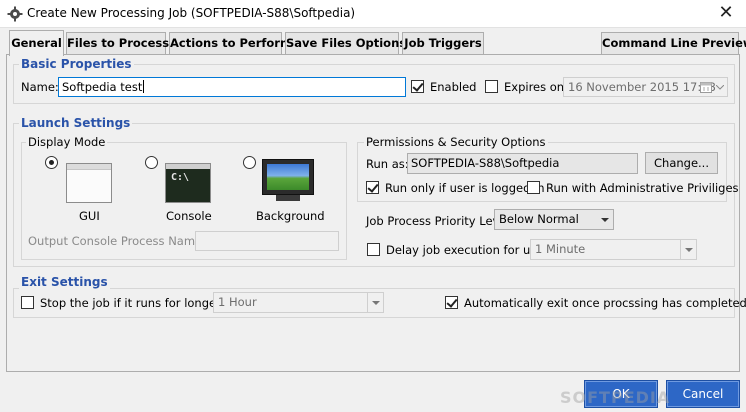 The width and height of the screenshot is (746, 412). What do you see at coordinates (642, 87) in the screenshot?
I see `expires-date-value: 16 November 2015 17:28` at bounding box center [642, 87].